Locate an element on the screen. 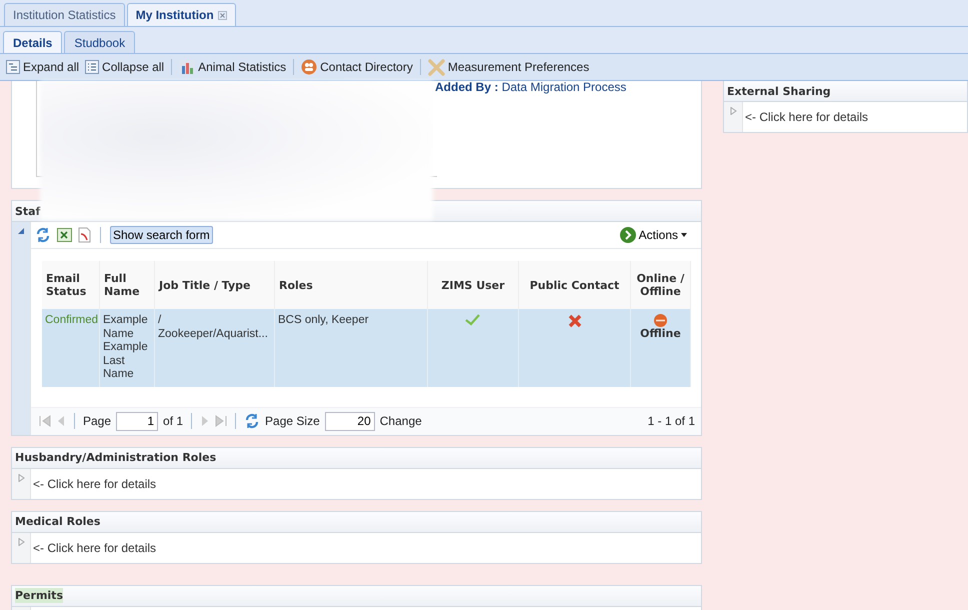 The height and width of the screenshot is (610, 968). spreadsheet-icon is located at coordinates (64, 235).